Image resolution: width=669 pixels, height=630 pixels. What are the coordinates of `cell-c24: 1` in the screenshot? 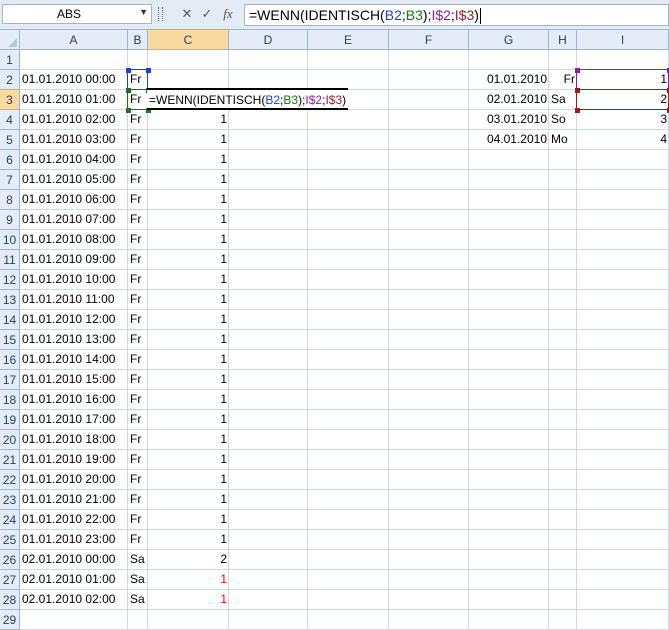 It's located at (188, 520).